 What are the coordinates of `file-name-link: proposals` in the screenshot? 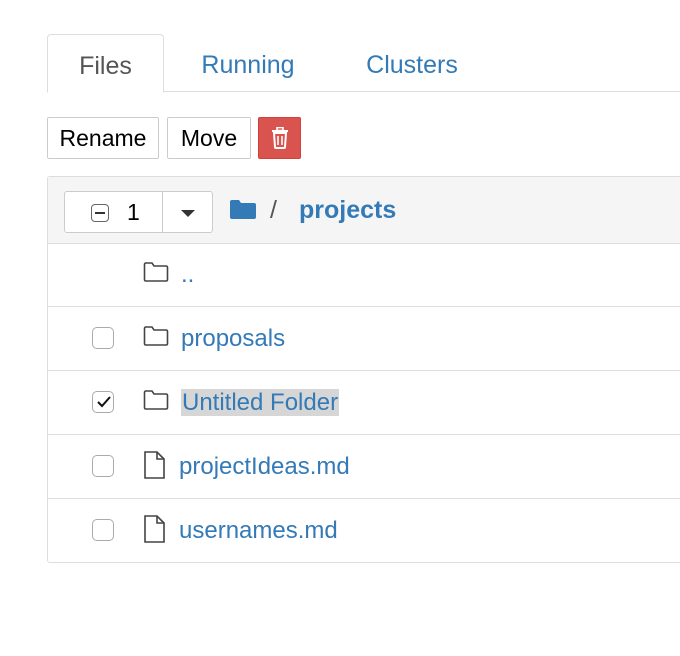 It's located at (233, 339).